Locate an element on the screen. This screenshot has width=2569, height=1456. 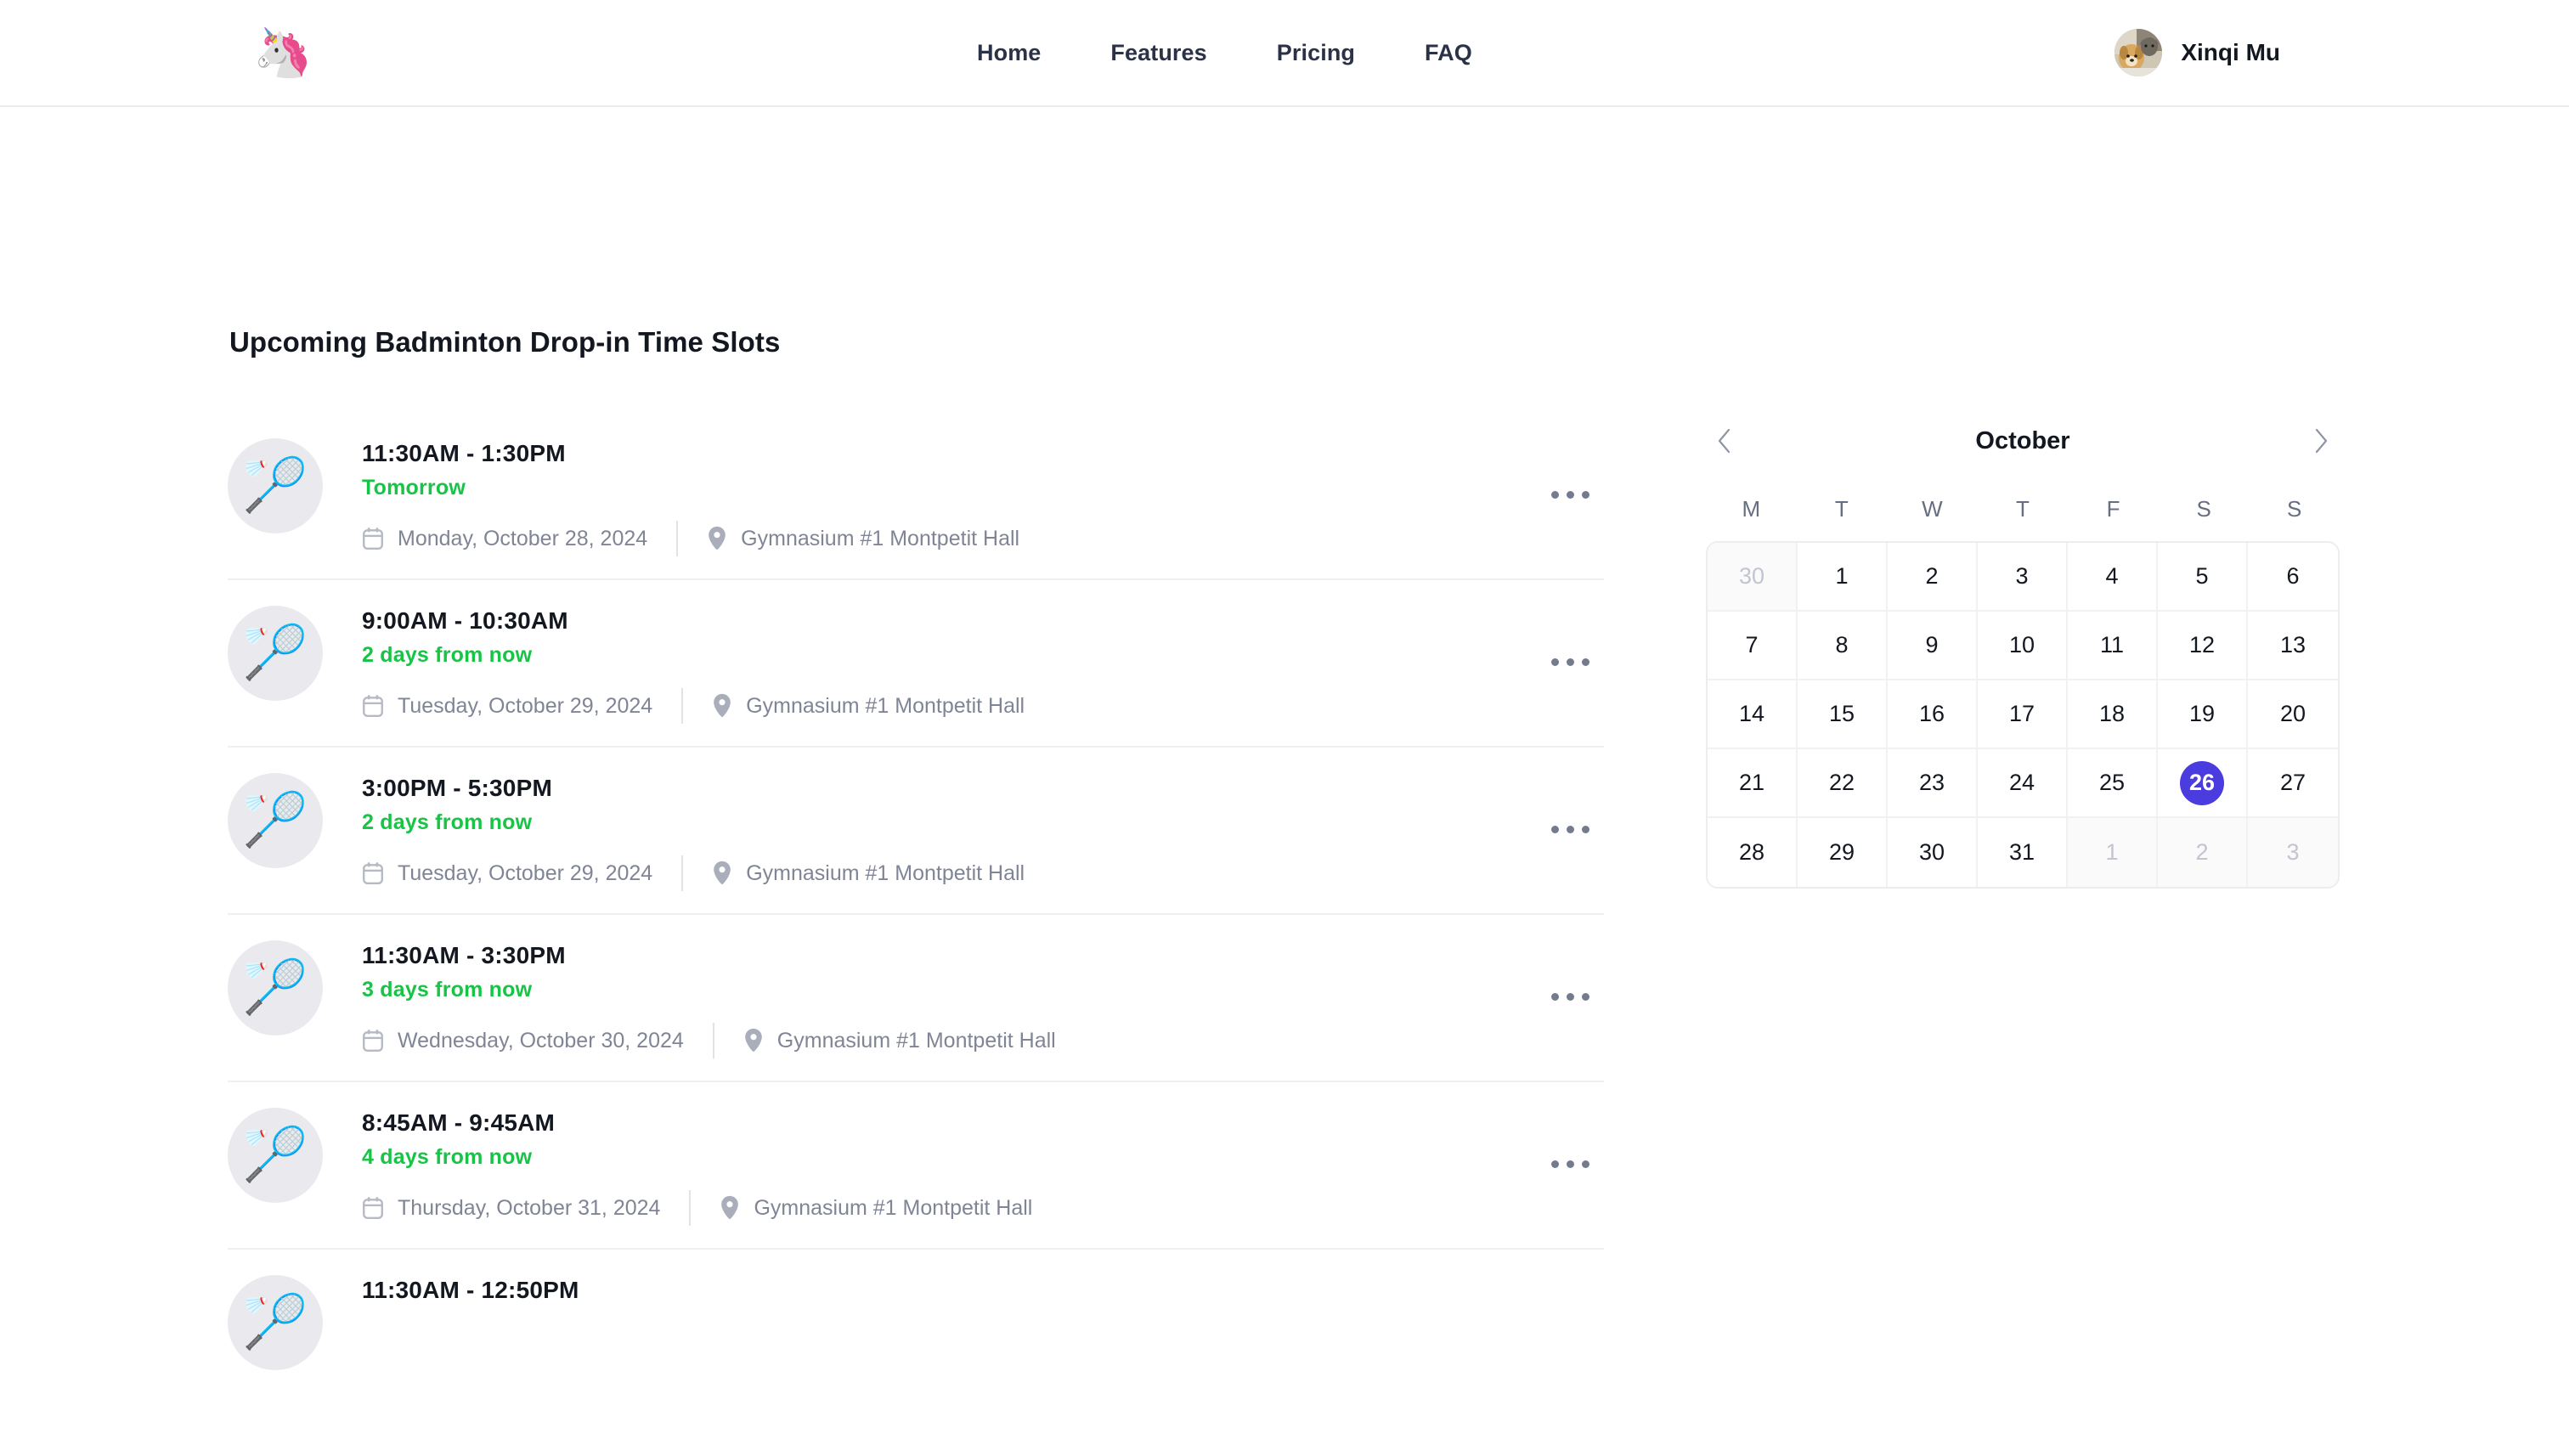
nav-link-features: Features is located at coordinates (1158, 53).